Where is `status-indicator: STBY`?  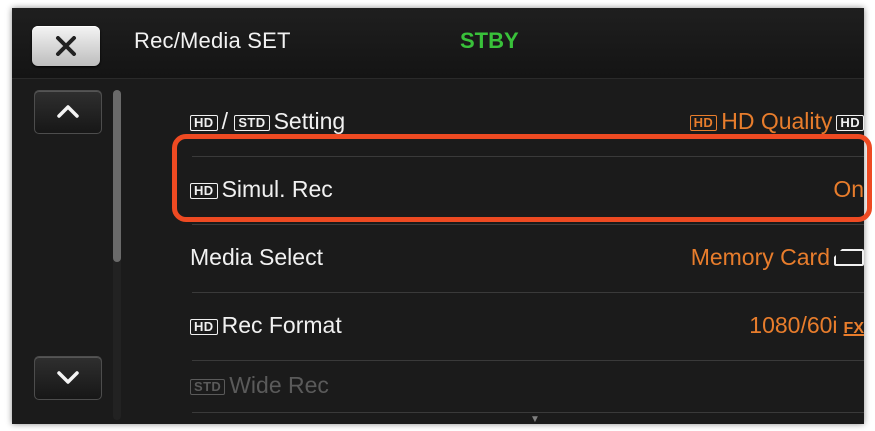 status-indicator: STBY is located at coordinates (489, 40).